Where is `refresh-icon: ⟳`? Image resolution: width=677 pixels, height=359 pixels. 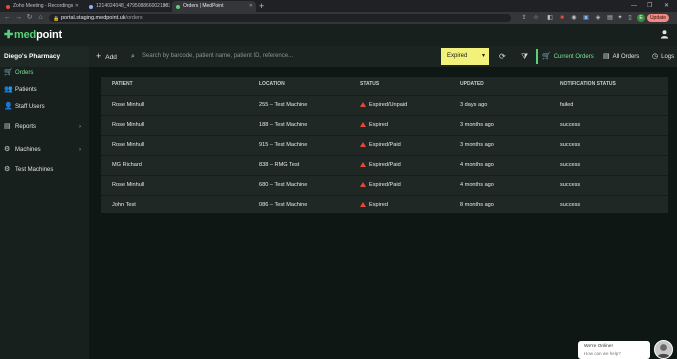
refresh-icon: ⟳ is located at coordinates (503, 56).